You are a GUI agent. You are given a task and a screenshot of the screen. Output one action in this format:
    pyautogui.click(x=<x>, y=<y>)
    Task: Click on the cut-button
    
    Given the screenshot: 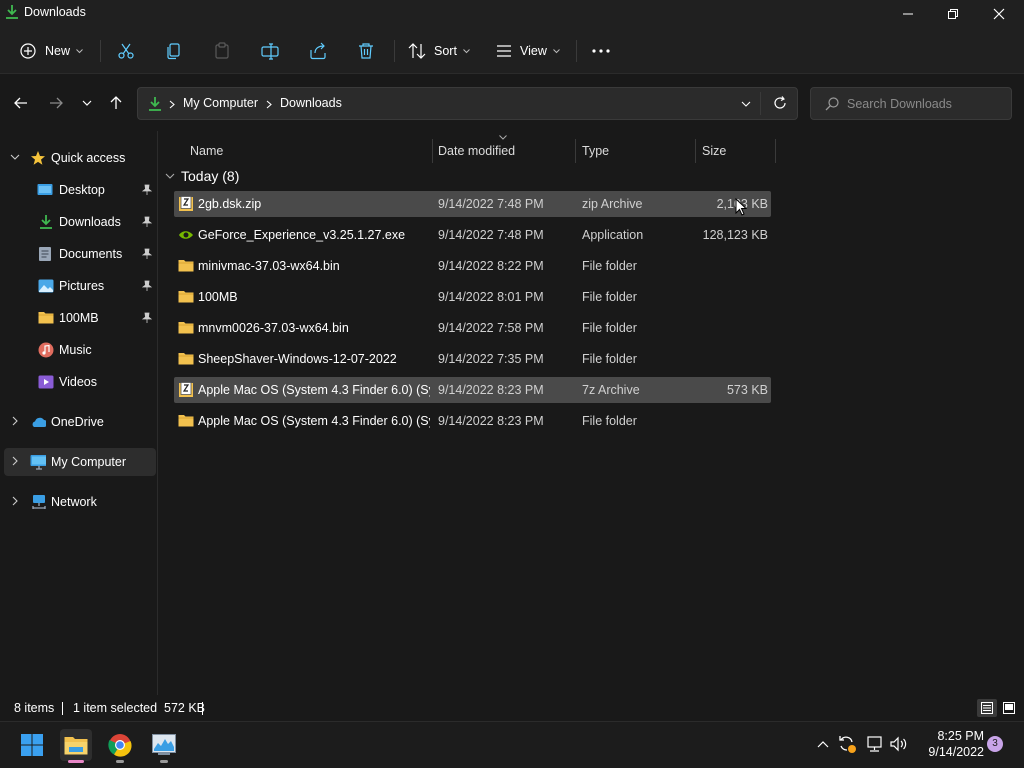 What is the action you would take?
    pyautogui.click(x=126, y=51)
    